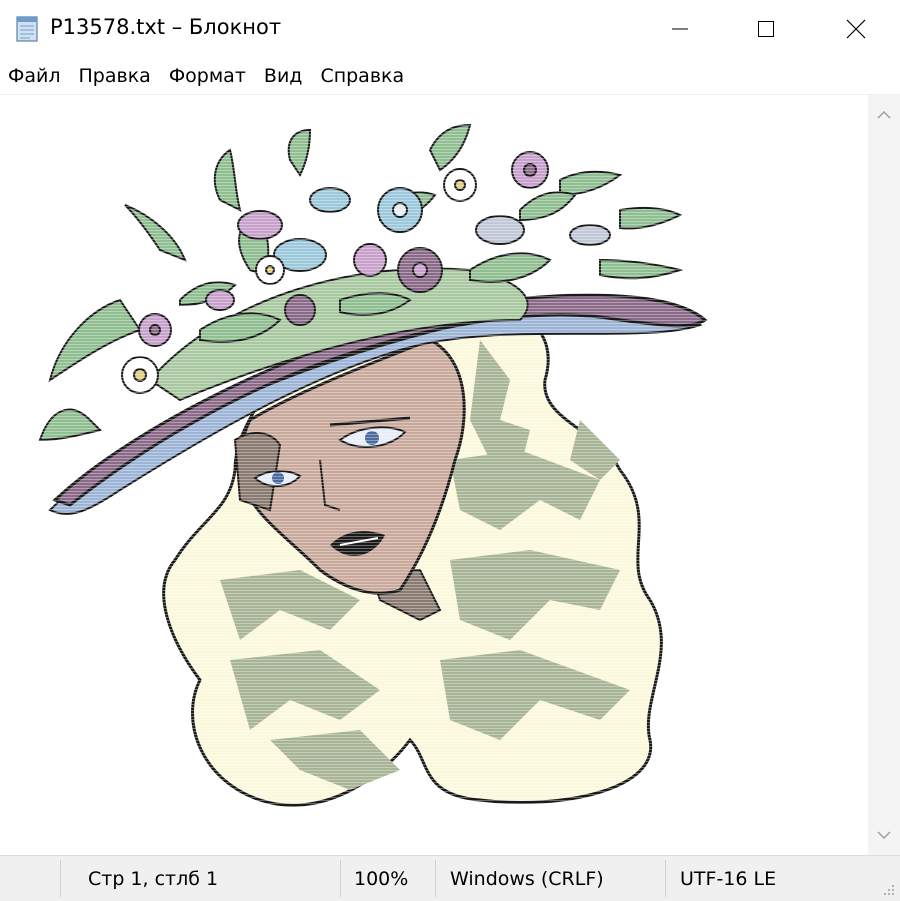 This screenshot has height=901, width=900. I want to click on close-icon, so click(856, 29).